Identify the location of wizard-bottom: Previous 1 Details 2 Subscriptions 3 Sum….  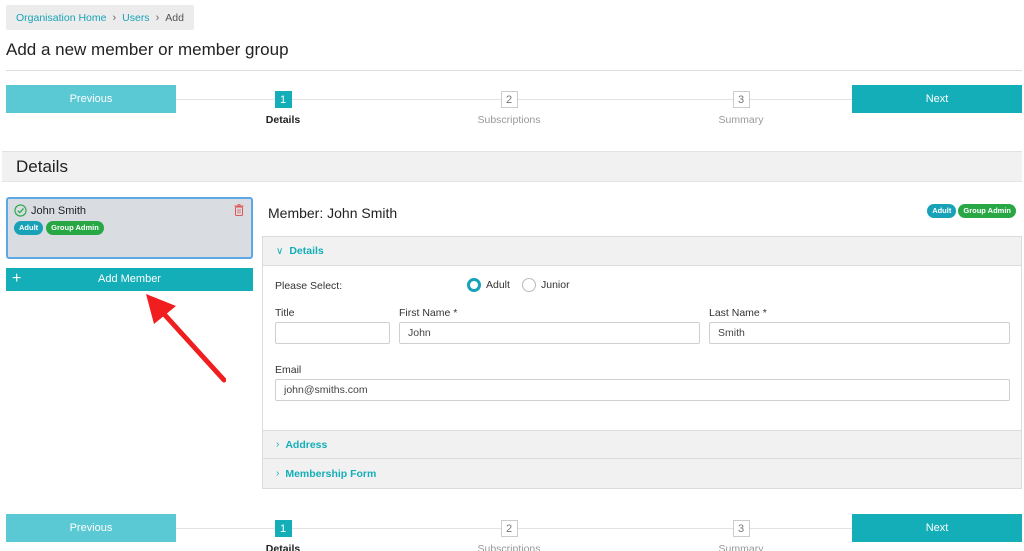
(512, 532).